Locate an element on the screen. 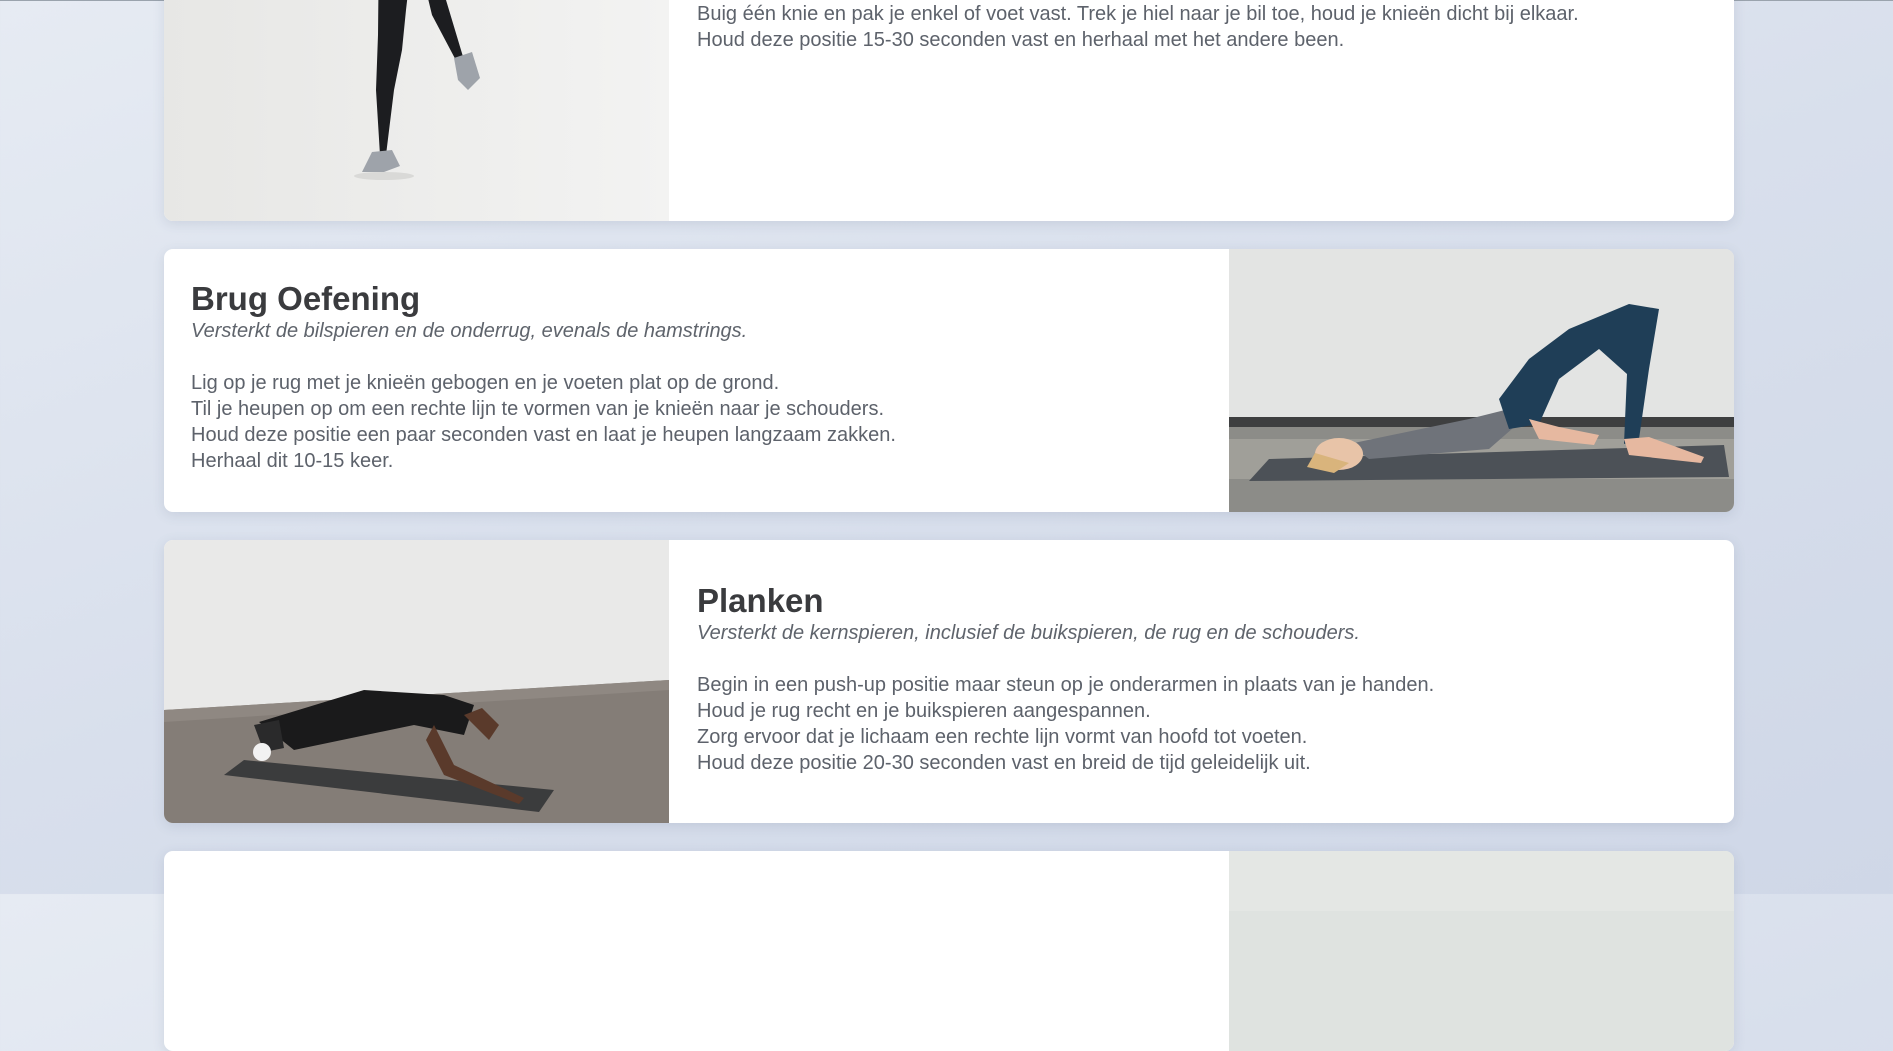 This screenshot has width=1893, height=1051. exercise-title: Planken is located at coordinates (760, 600).